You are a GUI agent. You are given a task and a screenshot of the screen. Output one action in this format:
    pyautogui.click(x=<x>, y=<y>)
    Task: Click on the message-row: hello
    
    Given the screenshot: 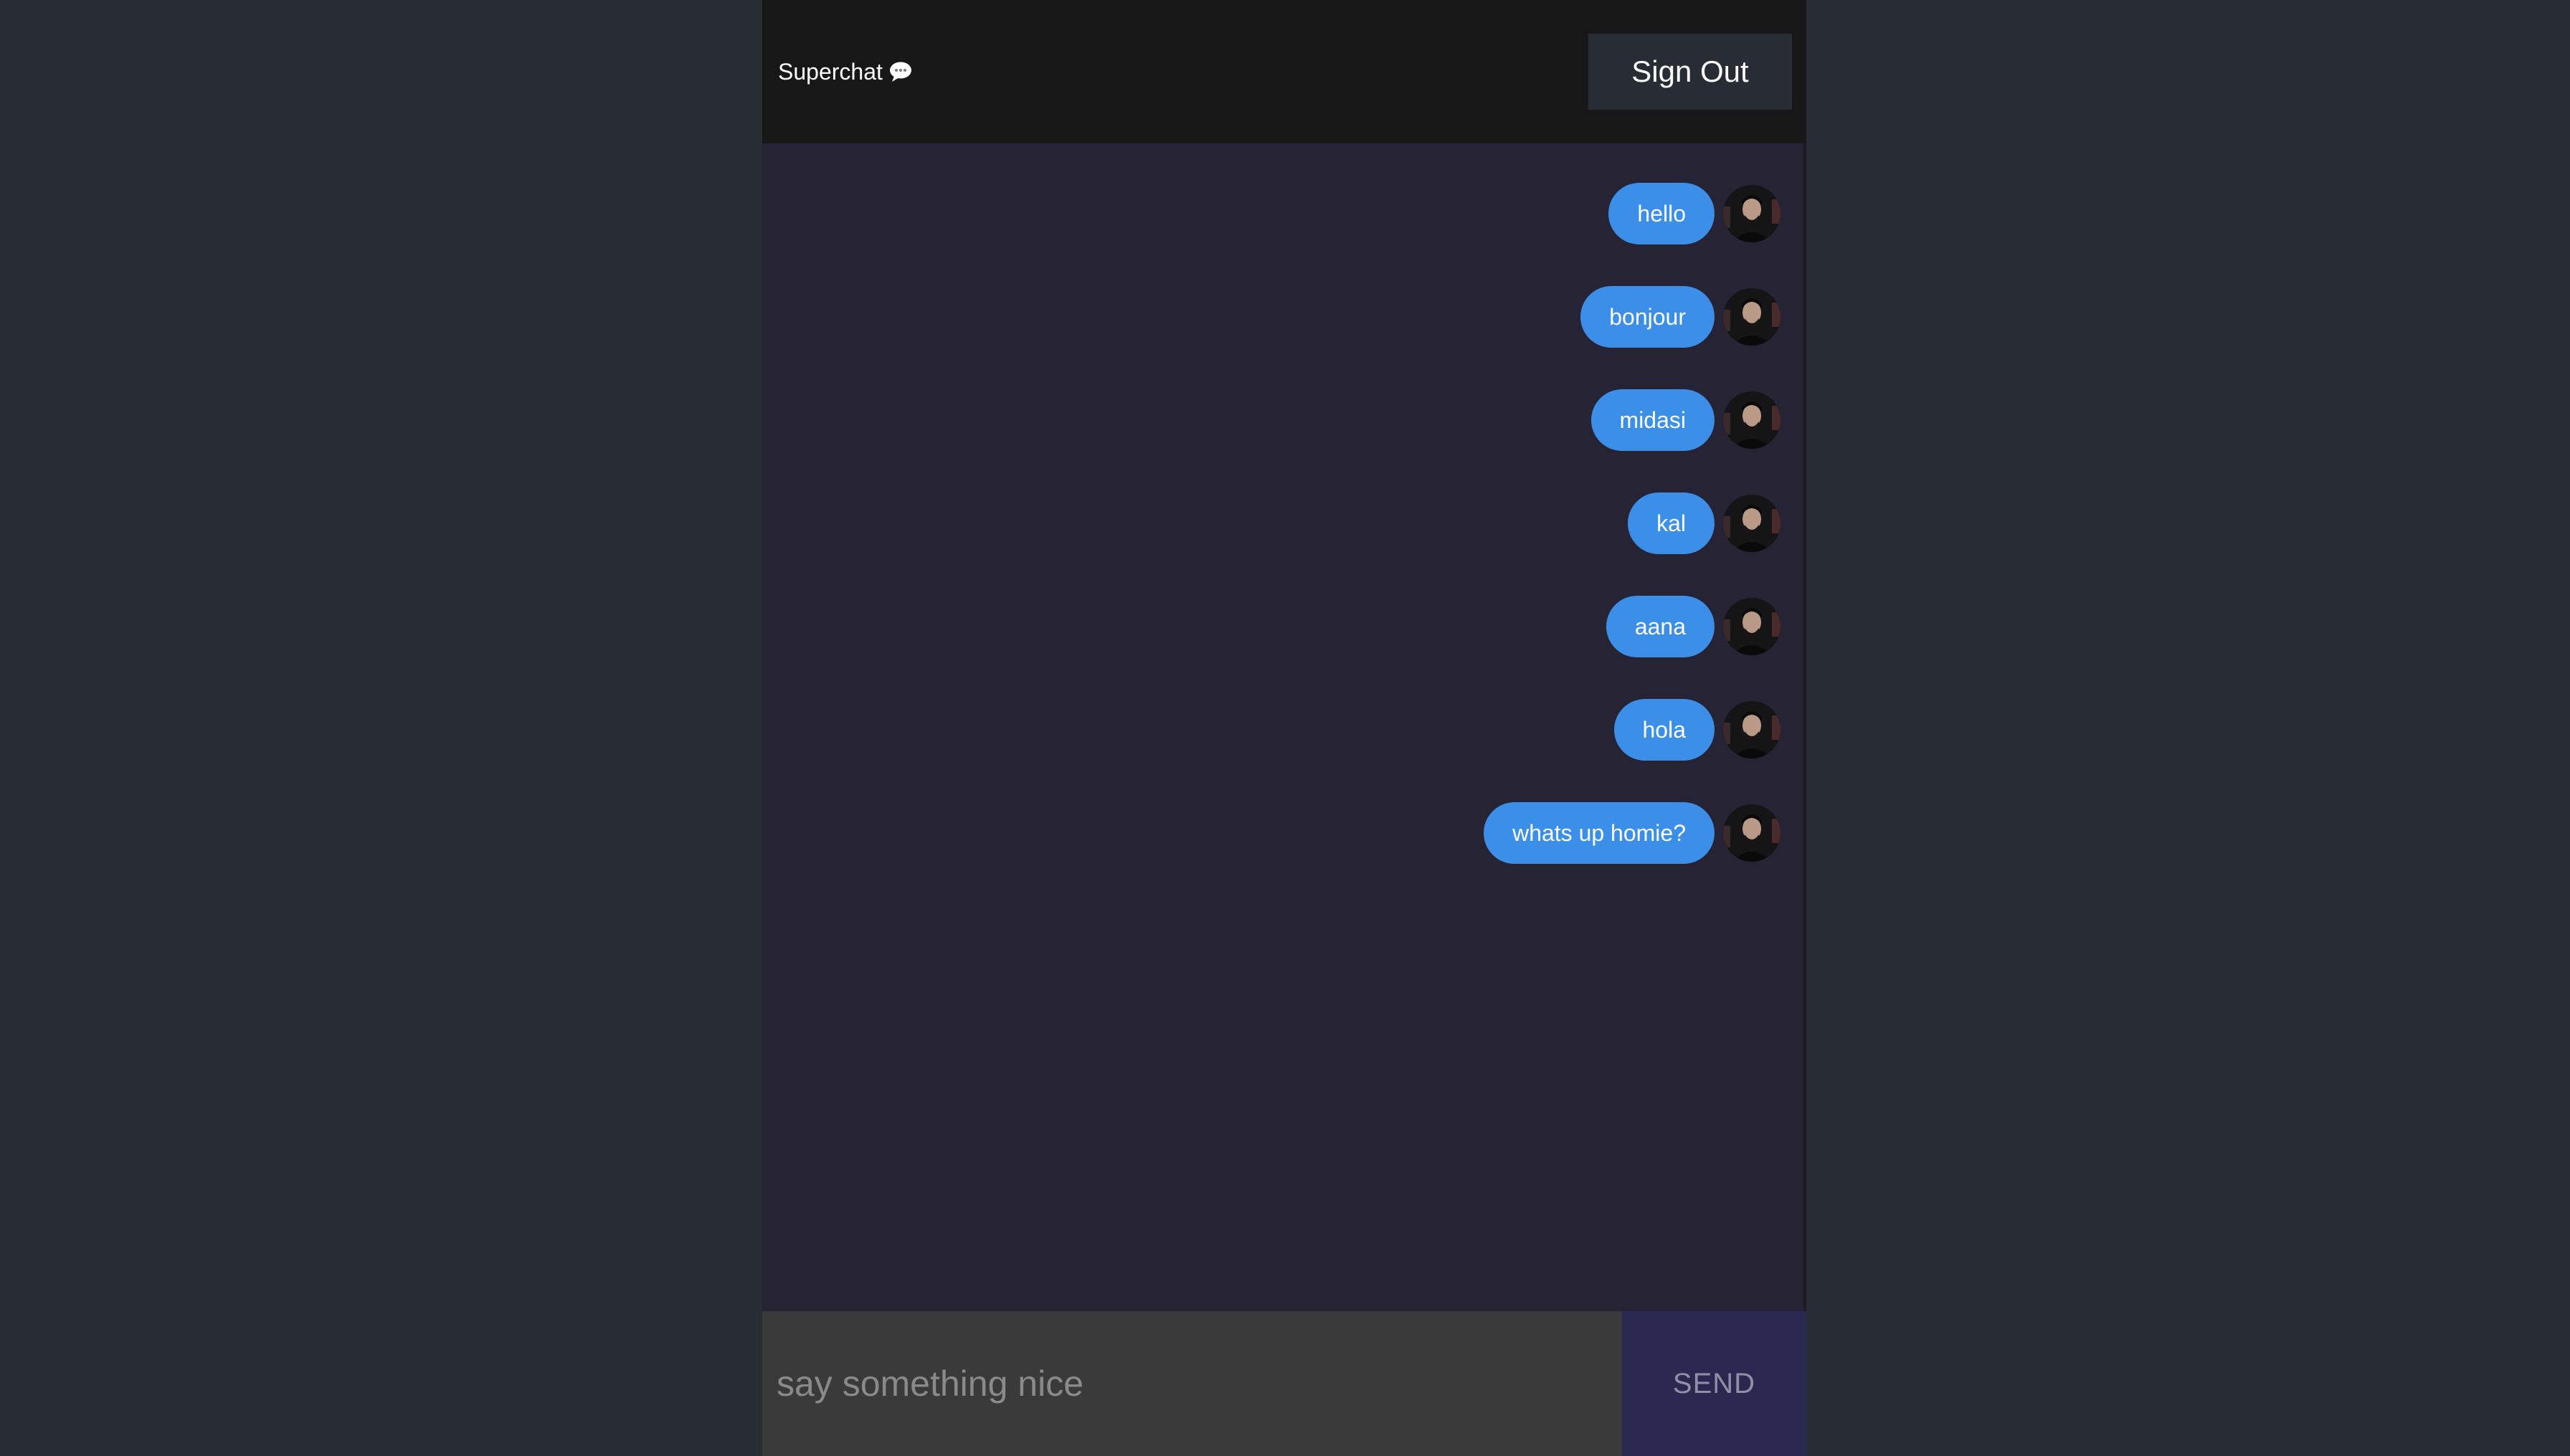 What is the action you would take?
    pyautogui.click(x=1694, y=213)
    